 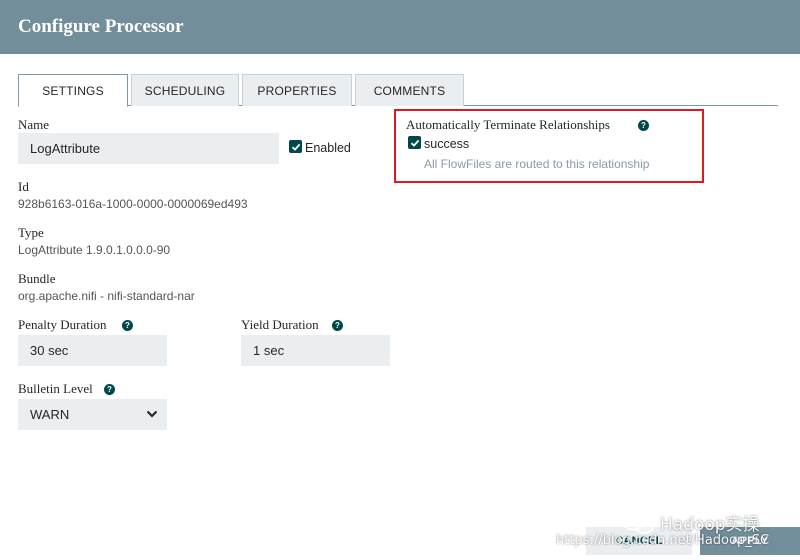 I want to click on dialog-header: Configure Processor, so click(x=400, y=27).